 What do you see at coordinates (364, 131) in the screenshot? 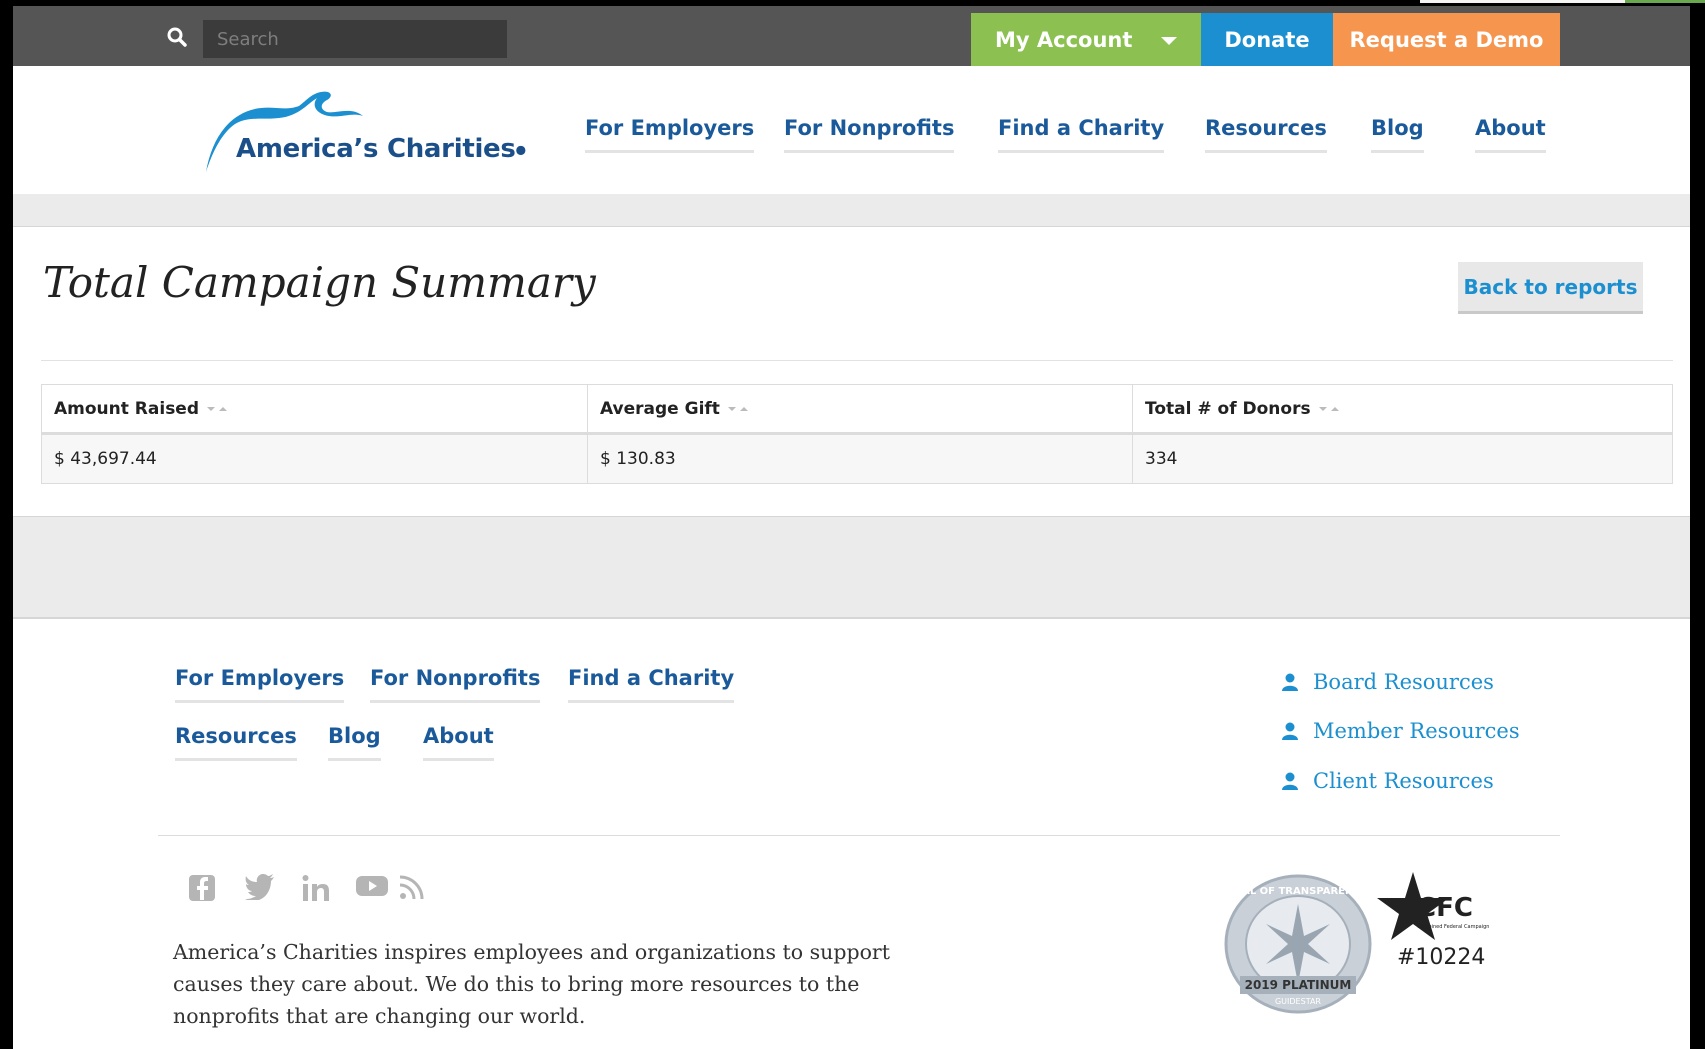
I see `americas-charities-logo: America’s Charities●` at bounding box center [364, 131].